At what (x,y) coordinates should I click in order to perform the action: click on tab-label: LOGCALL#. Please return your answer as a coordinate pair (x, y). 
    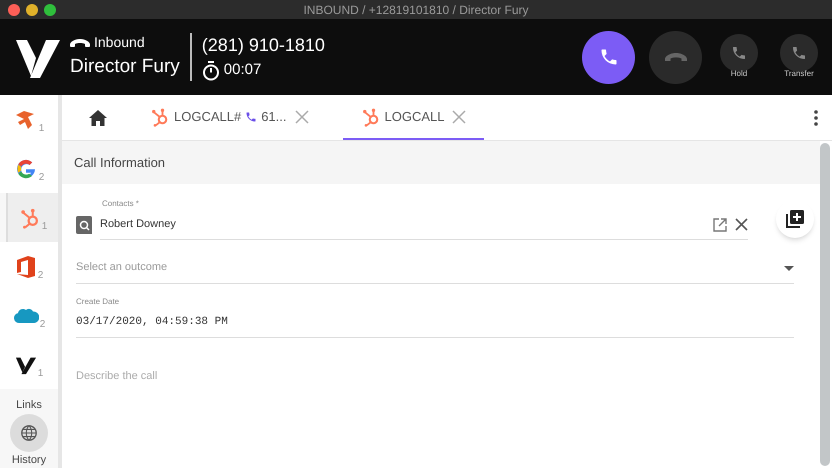
    Looking at the image, I should click on (208, 117).